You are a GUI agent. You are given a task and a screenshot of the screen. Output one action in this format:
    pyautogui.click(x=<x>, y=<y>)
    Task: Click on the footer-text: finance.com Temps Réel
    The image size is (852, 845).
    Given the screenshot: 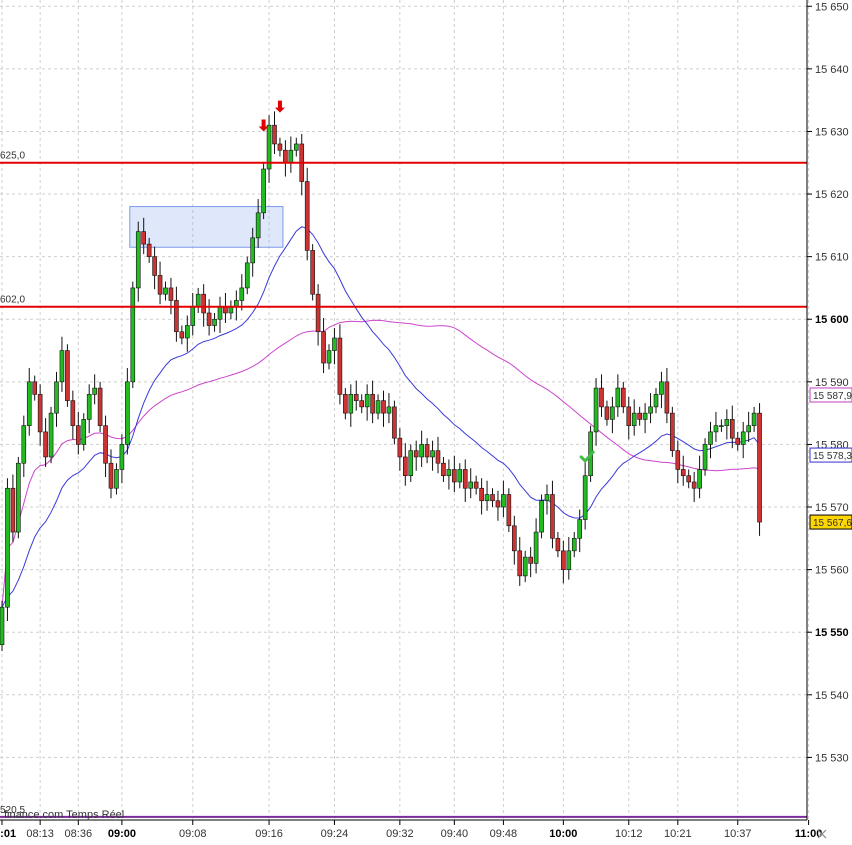 What is the action you would take?
    pyautogui.click(x=64, y=815)
    